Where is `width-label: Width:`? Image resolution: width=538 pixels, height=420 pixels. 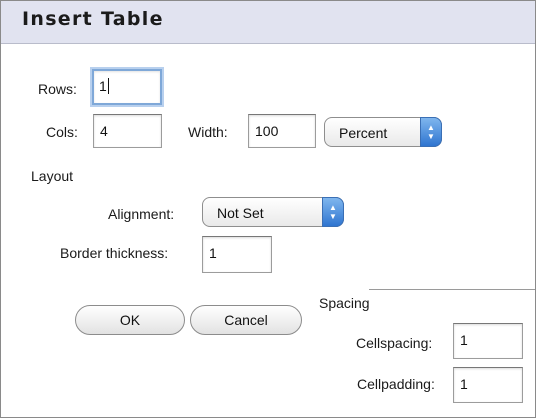 width-label: Width: is located at coordinates (208, 132).